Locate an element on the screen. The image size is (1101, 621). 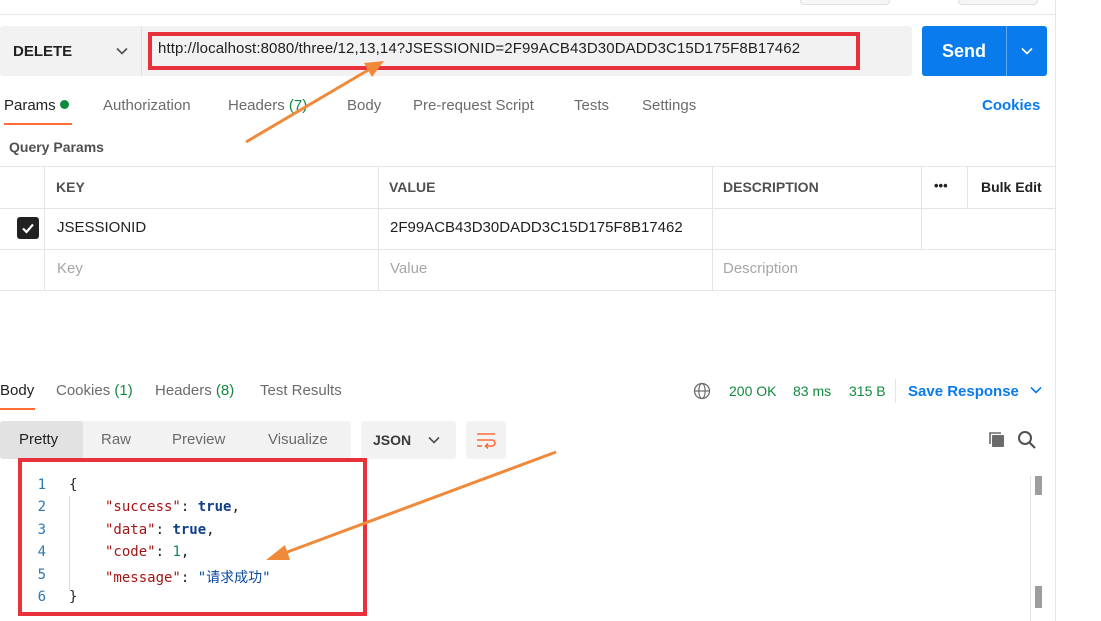
format-pretty: Pretty is located at coordinates (38, 439).